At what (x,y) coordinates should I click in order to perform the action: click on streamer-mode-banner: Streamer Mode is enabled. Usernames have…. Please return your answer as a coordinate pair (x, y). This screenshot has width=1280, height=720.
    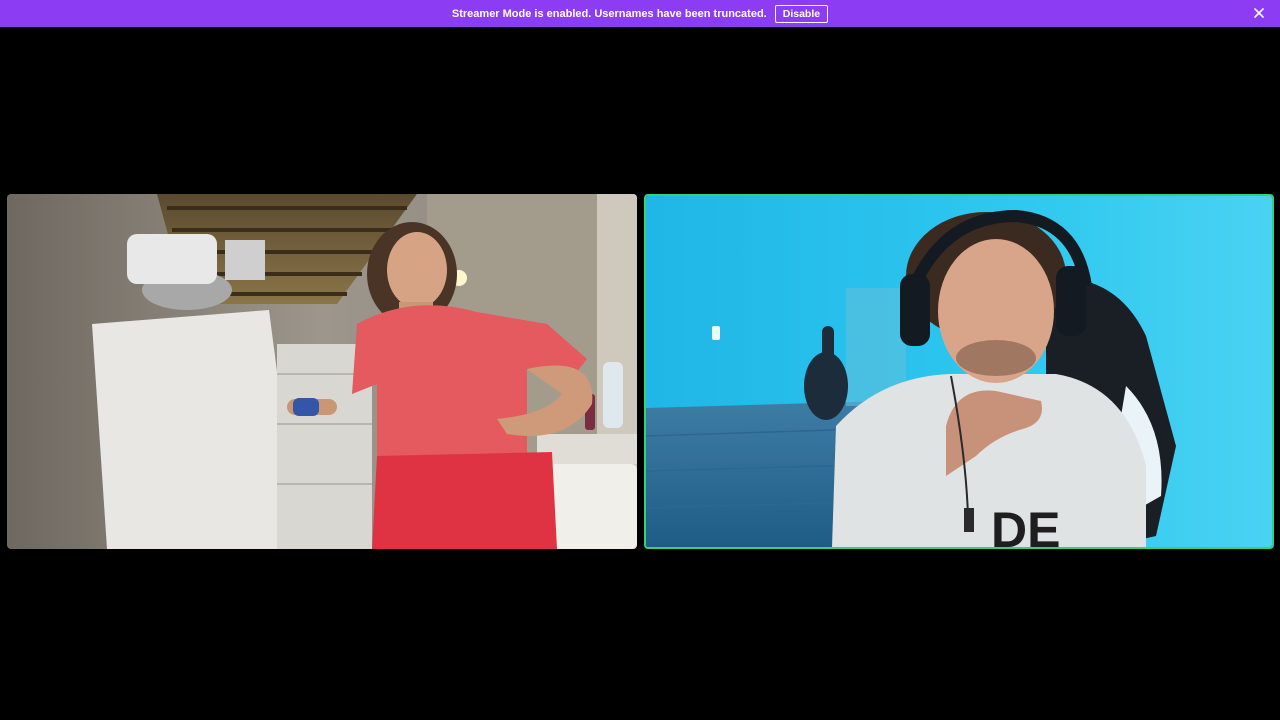
    Looking at the image, I should click on (640, 13).